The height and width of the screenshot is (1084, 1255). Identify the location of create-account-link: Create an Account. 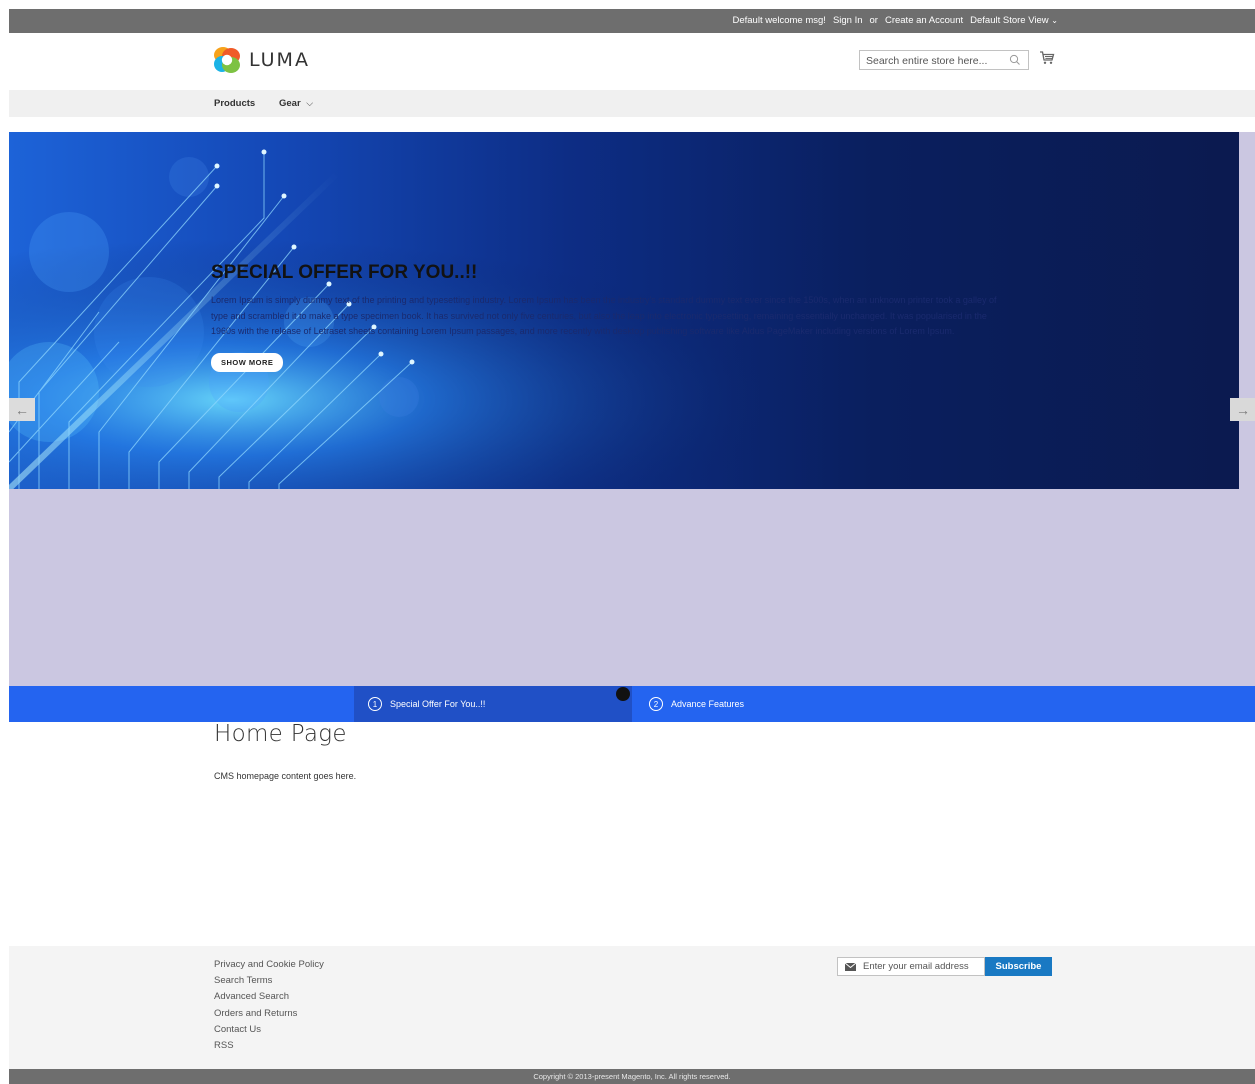
(924, 20).